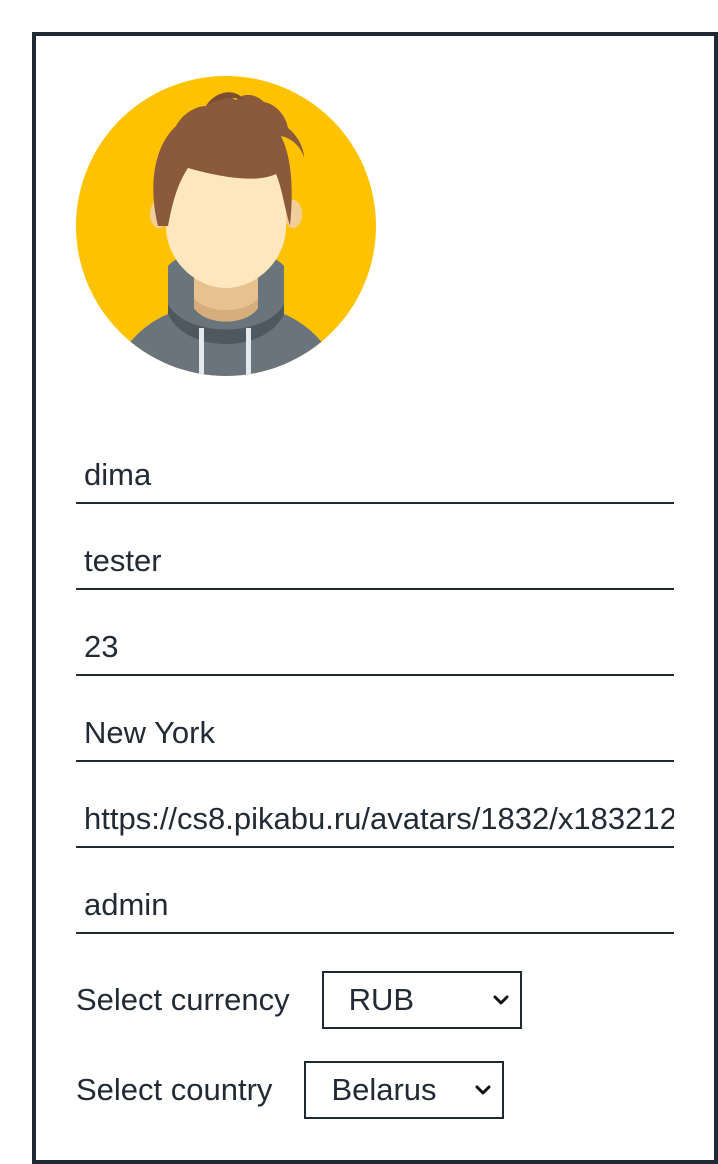 The image size is (718, 1164). Describe the element at coordinates (183, 999) in the screenshot. I see `currency-label: Select currency` at that location.